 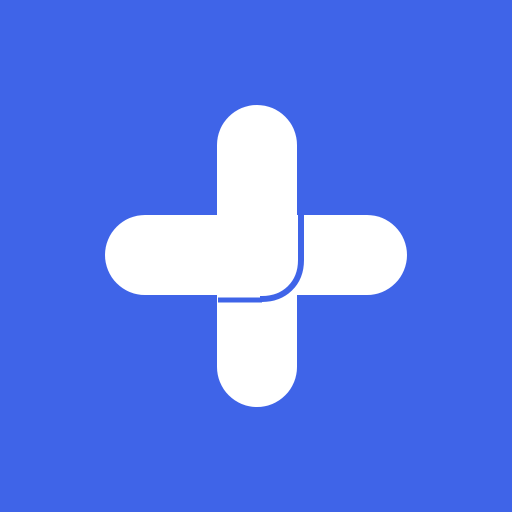 What do you see at coordinates (257, 309) in the screenshot?
I see `logo-bar-bottom` at bounding box center [257, 309].